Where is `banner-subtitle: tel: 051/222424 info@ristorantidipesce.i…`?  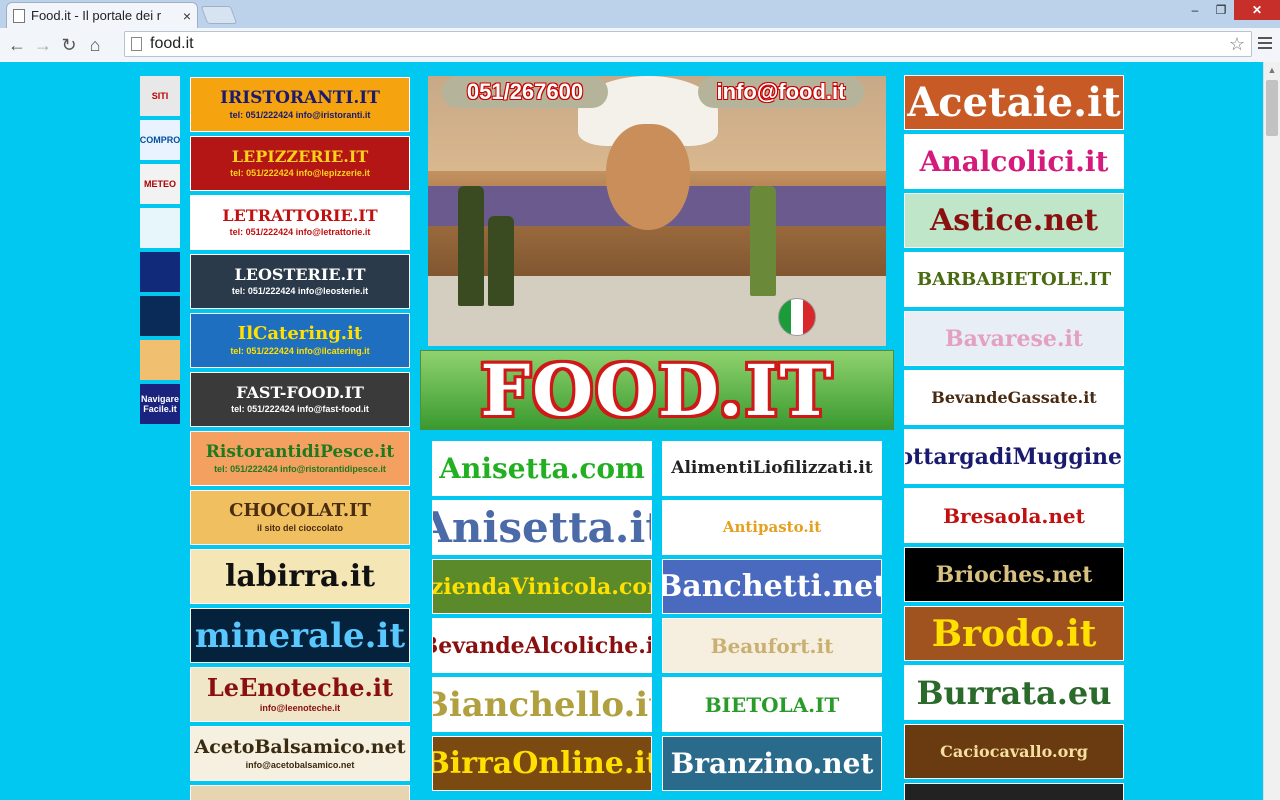 banner-subtitle: tel: 051/222424 info@ristorantidipesce.i… is located at coordinates (300, 468).